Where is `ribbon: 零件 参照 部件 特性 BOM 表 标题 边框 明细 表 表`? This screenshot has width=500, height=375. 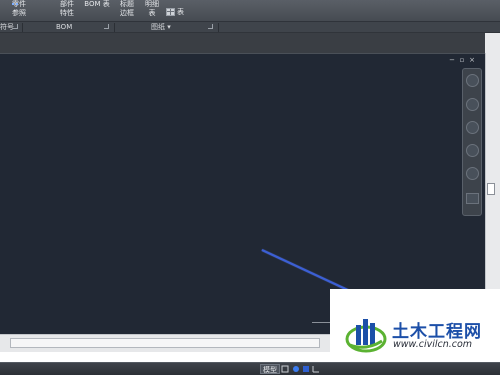 ribbon: 零件 参照 部件 特性 BOM 表 标题 边框 明细 表 表 is located at coordinates (250, 11).